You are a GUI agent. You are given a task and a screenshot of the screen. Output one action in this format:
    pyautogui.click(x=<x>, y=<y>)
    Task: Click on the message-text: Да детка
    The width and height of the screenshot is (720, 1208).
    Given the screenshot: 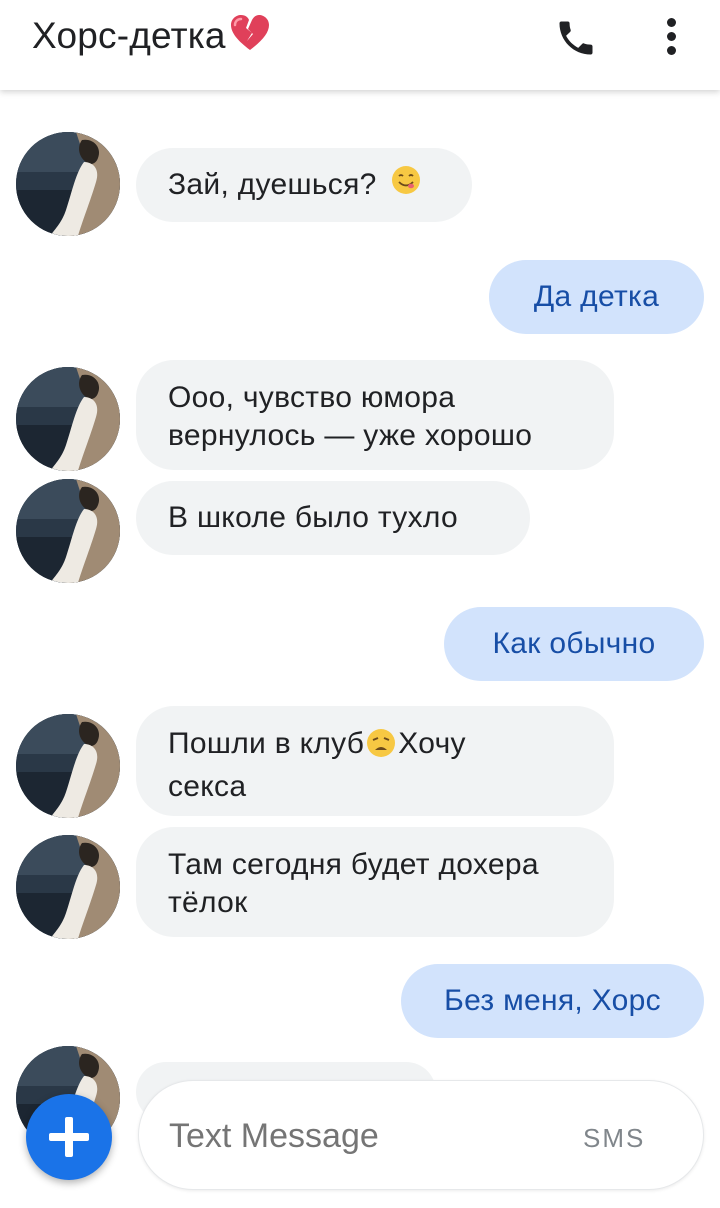 What is the action you would take?
    pyautogui.click(x=596, y=296)
    